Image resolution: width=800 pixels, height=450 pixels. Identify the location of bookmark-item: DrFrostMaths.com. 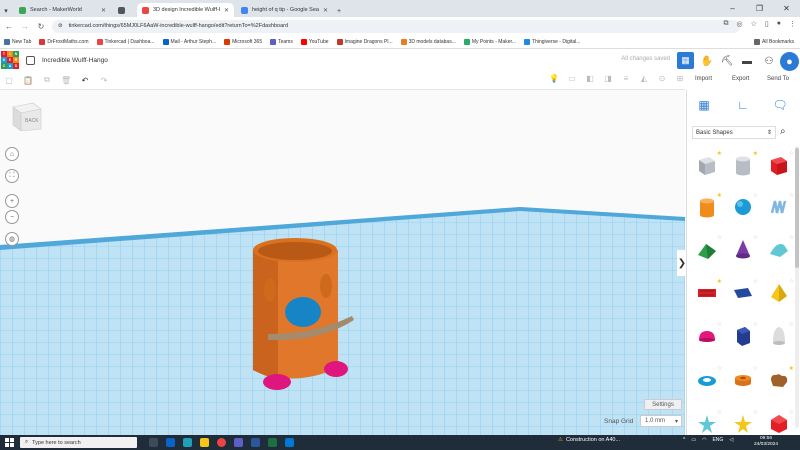
(64, 41).